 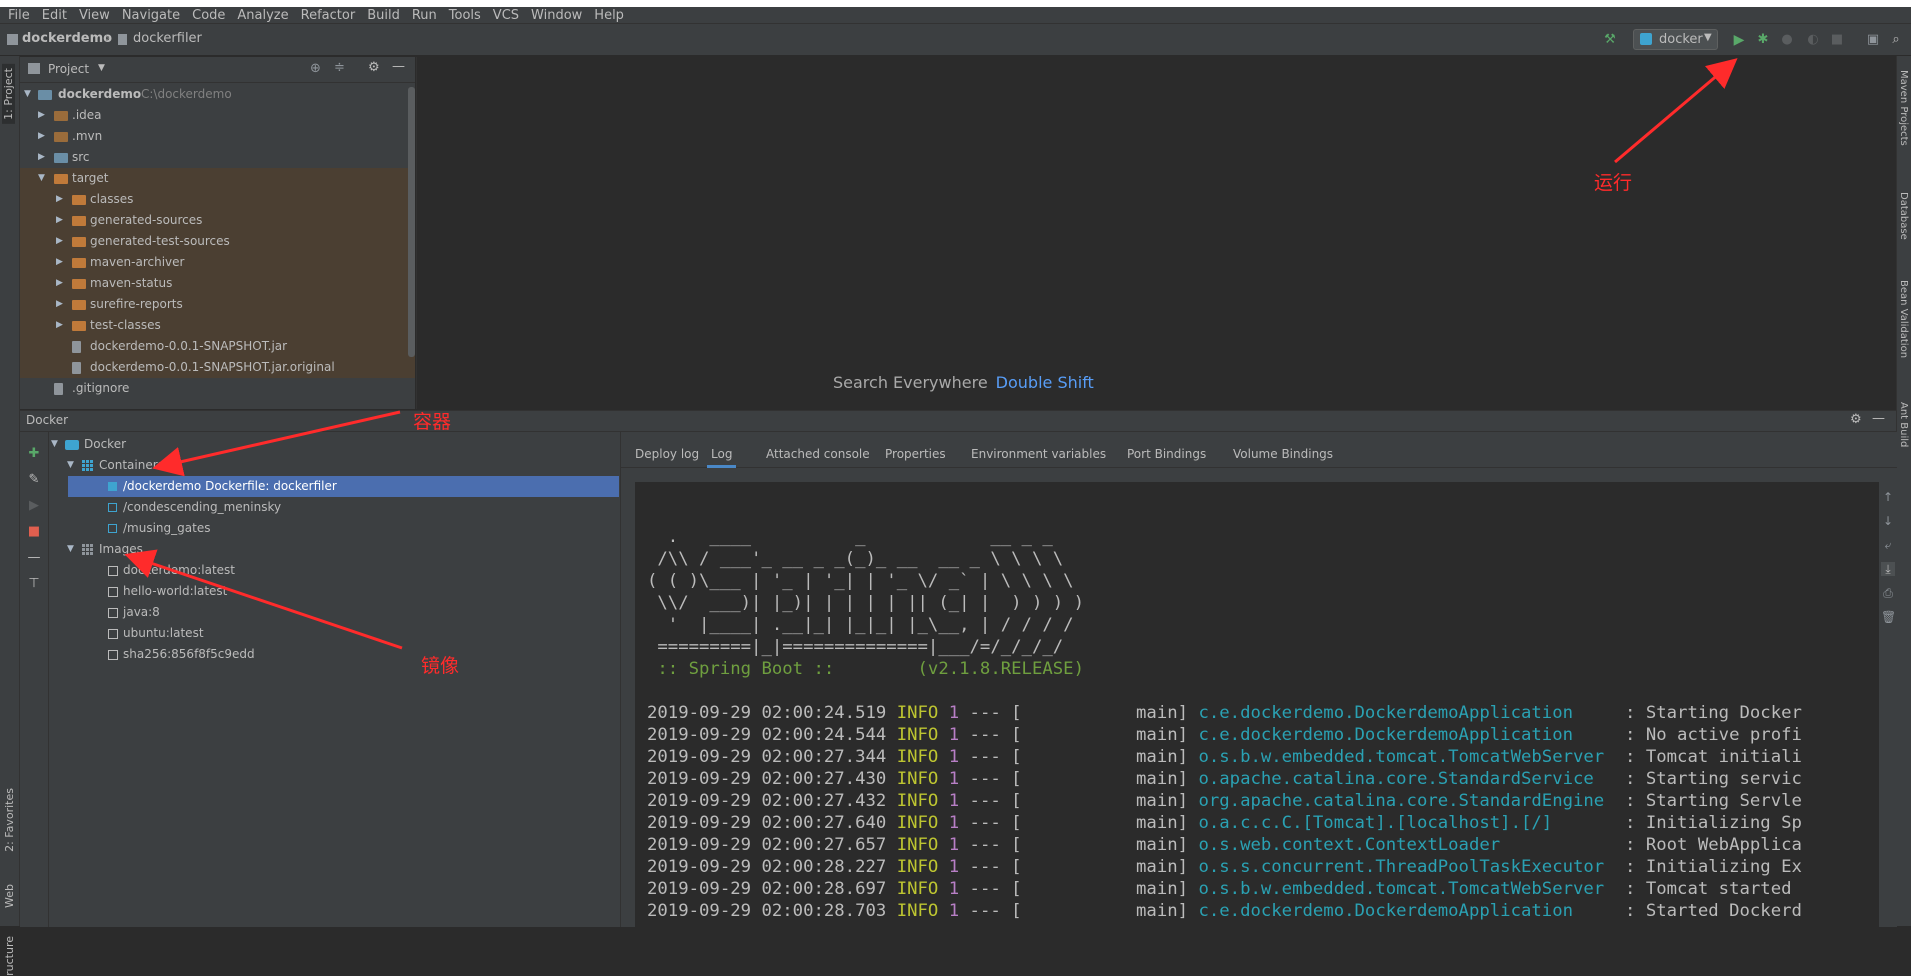 I want to click on scroll-up-icon: ↑, so click(x=1888, y=497).